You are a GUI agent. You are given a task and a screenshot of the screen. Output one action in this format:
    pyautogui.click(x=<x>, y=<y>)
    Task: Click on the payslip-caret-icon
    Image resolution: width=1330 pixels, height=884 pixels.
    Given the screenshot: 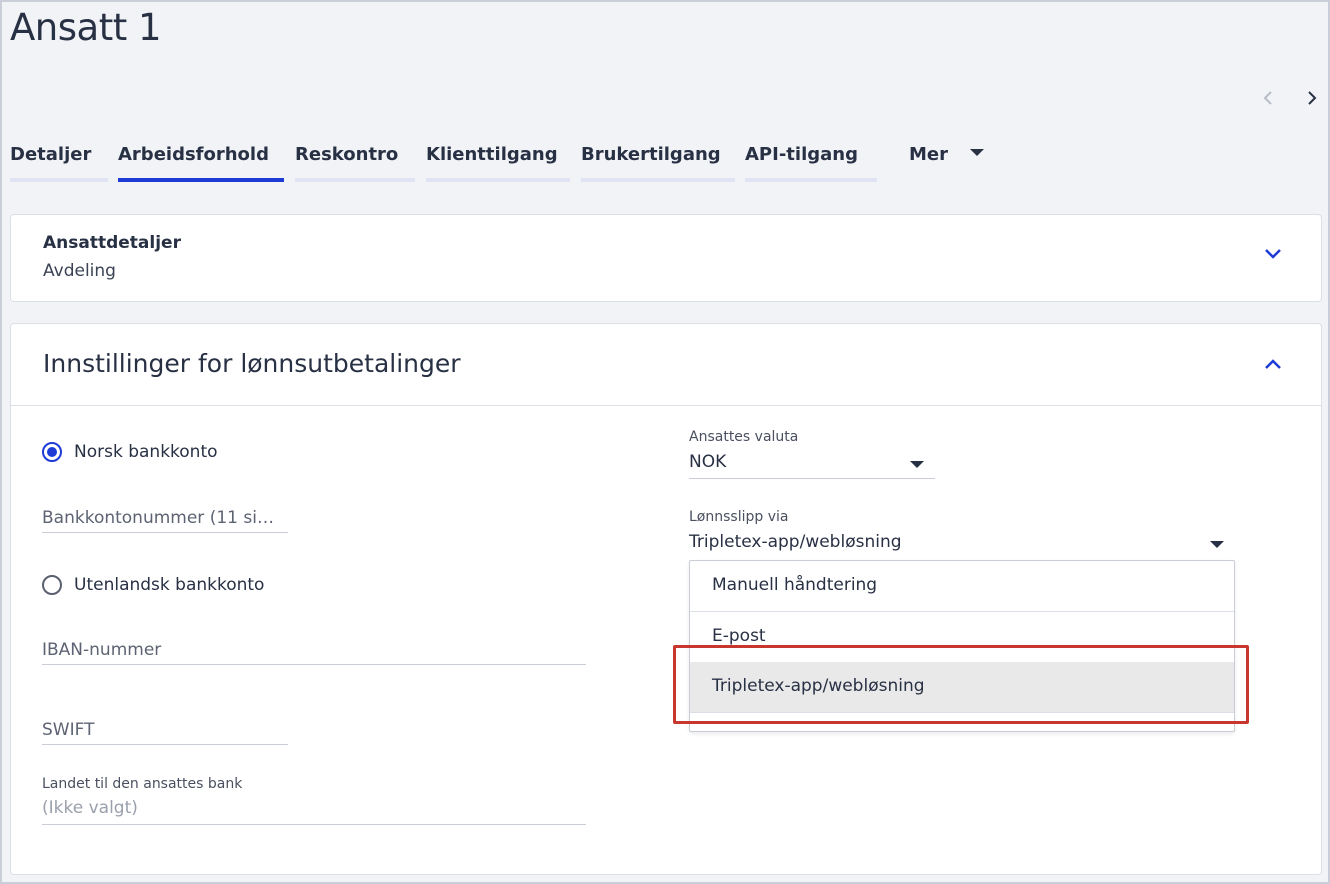 What is the action you would take?
    pyautogui.click(x=1217, y=544)
    